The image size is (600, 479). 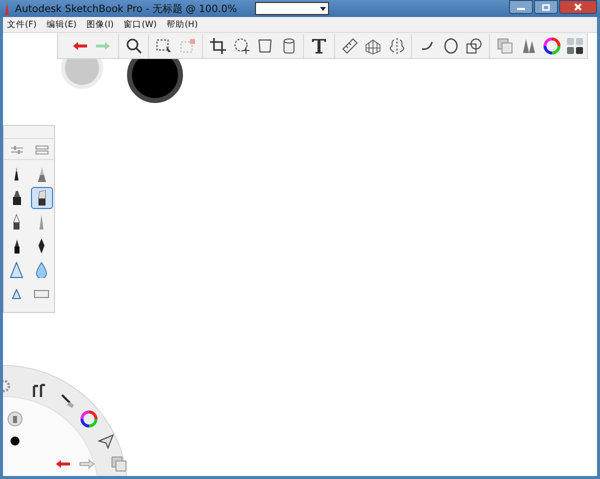 What do you see at coordinates (41, 150) in the screenshot?
I see `list-view-icon` at bounding box center [41, 150].